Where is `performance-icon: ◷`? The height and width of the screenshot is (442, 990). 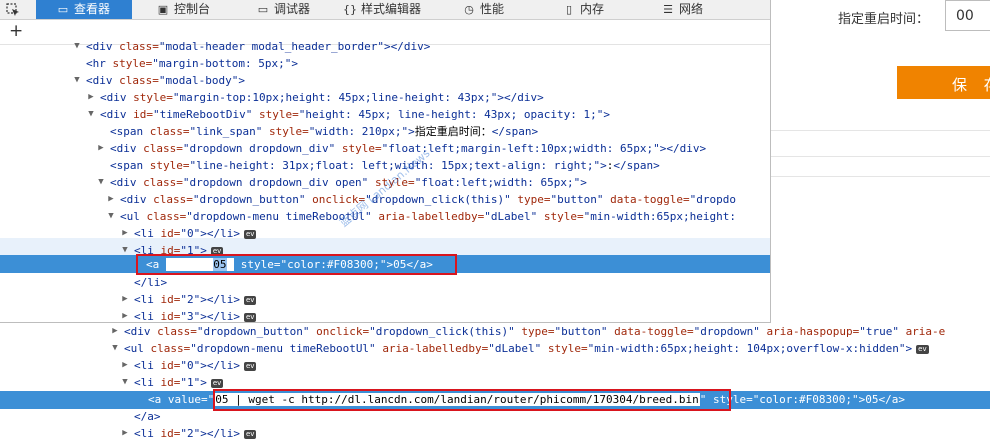 performance-icon: ◷ is located at coordinates (469, 9).